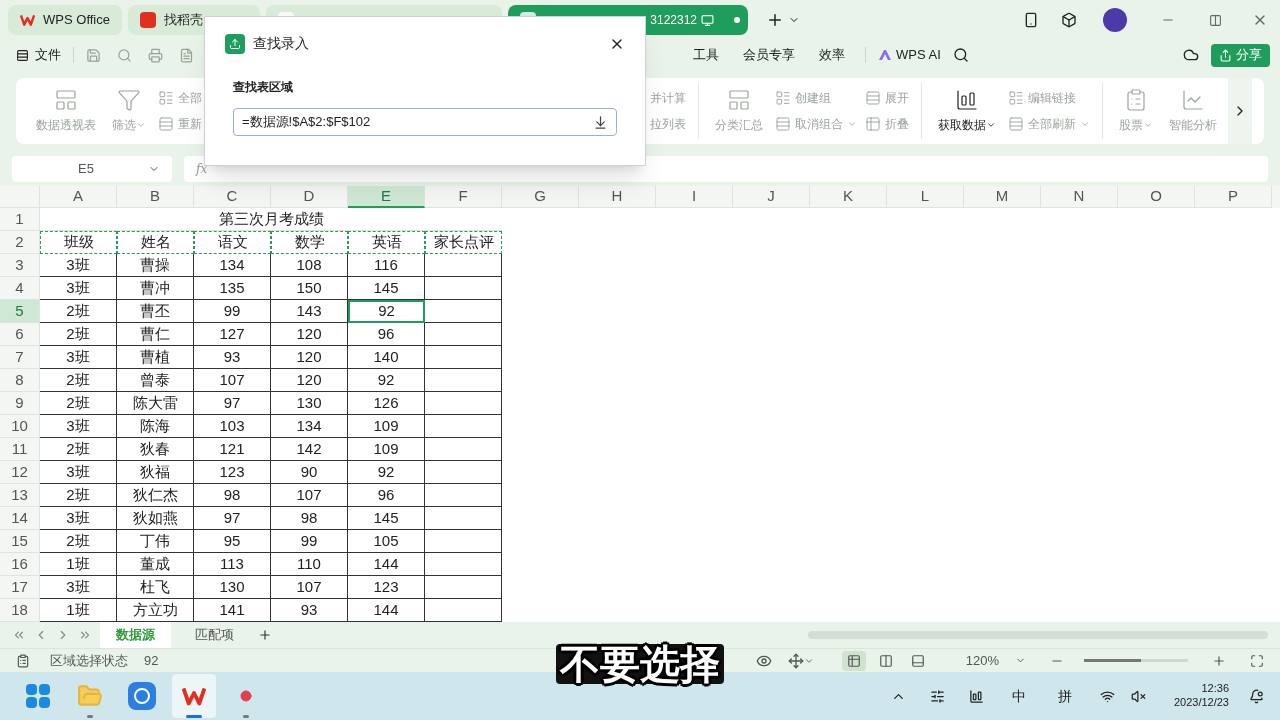  Describe the element at coordinates (1233, 197) in the screenshot. I see `column-header: P` at that location.